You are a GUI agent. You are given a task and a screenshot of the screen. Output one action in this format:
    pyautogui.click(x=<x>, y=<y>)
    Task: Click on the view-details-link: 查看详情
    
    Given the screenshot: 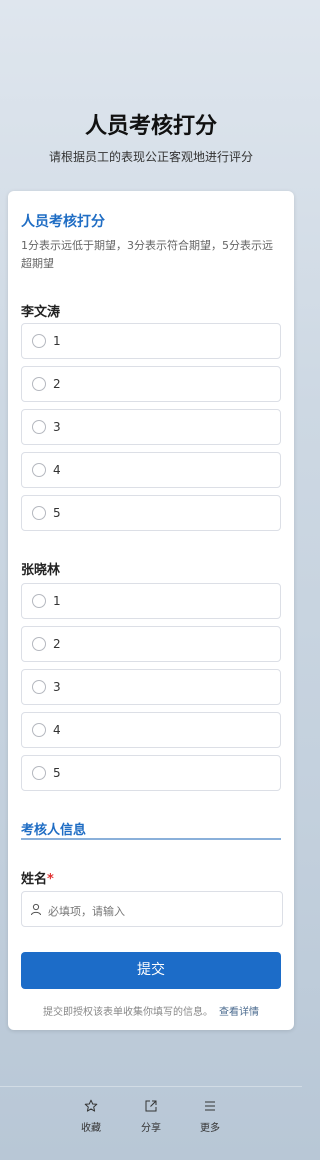 What is the action you would take?
    pyautogui.click(x=239, y=1012)
    